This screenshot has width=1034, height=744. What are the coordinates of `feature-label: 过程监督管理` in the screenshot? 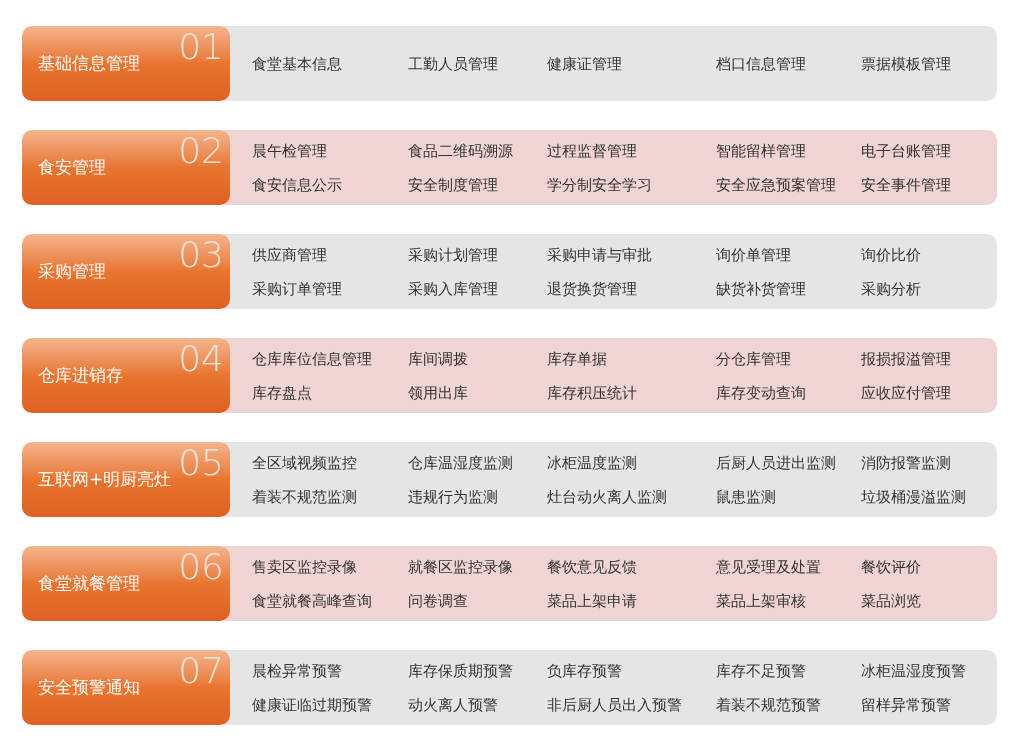 It's located at (592, 151).